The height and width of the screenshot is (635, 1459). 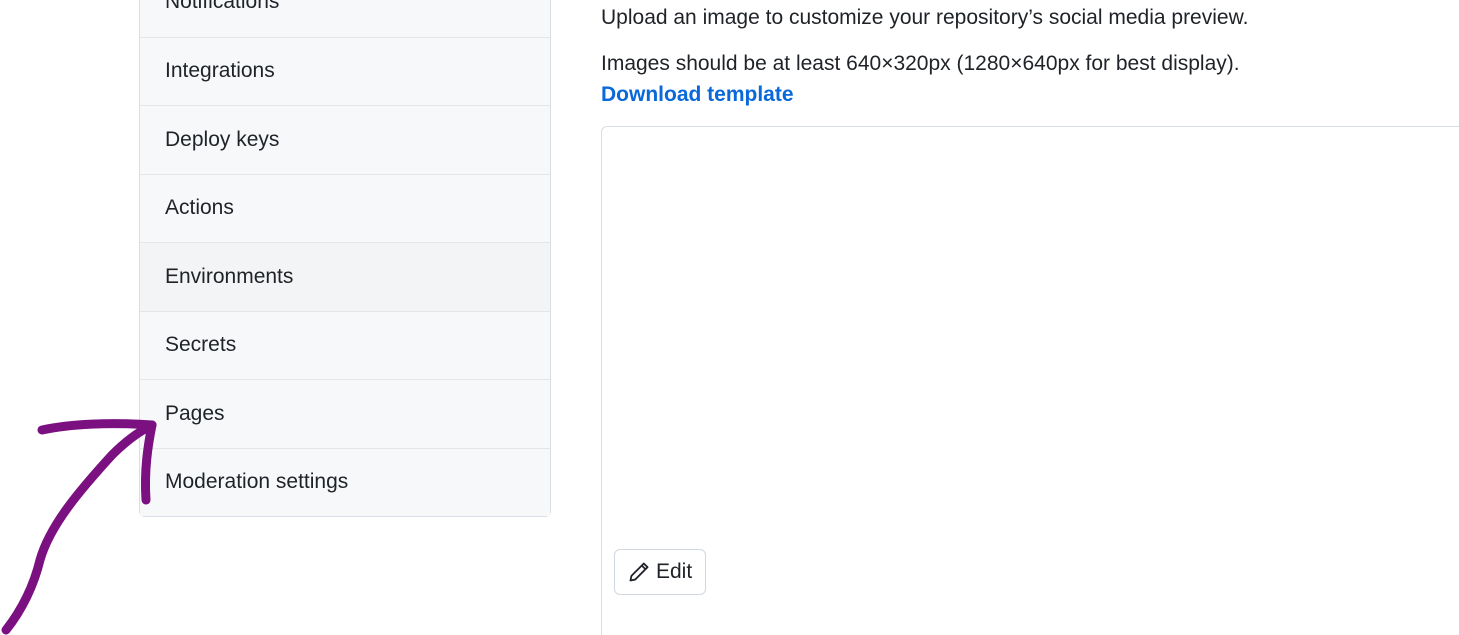 I want to click on sidebar-item-label: Deploy keys, so click(x=222, y=139).